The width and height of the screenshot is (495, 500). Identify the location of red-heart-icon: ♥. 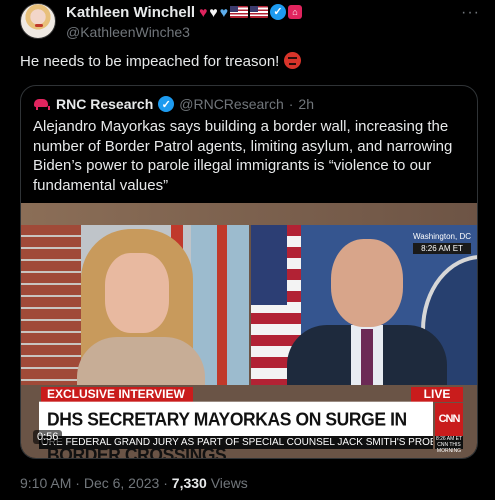
(203, 12).